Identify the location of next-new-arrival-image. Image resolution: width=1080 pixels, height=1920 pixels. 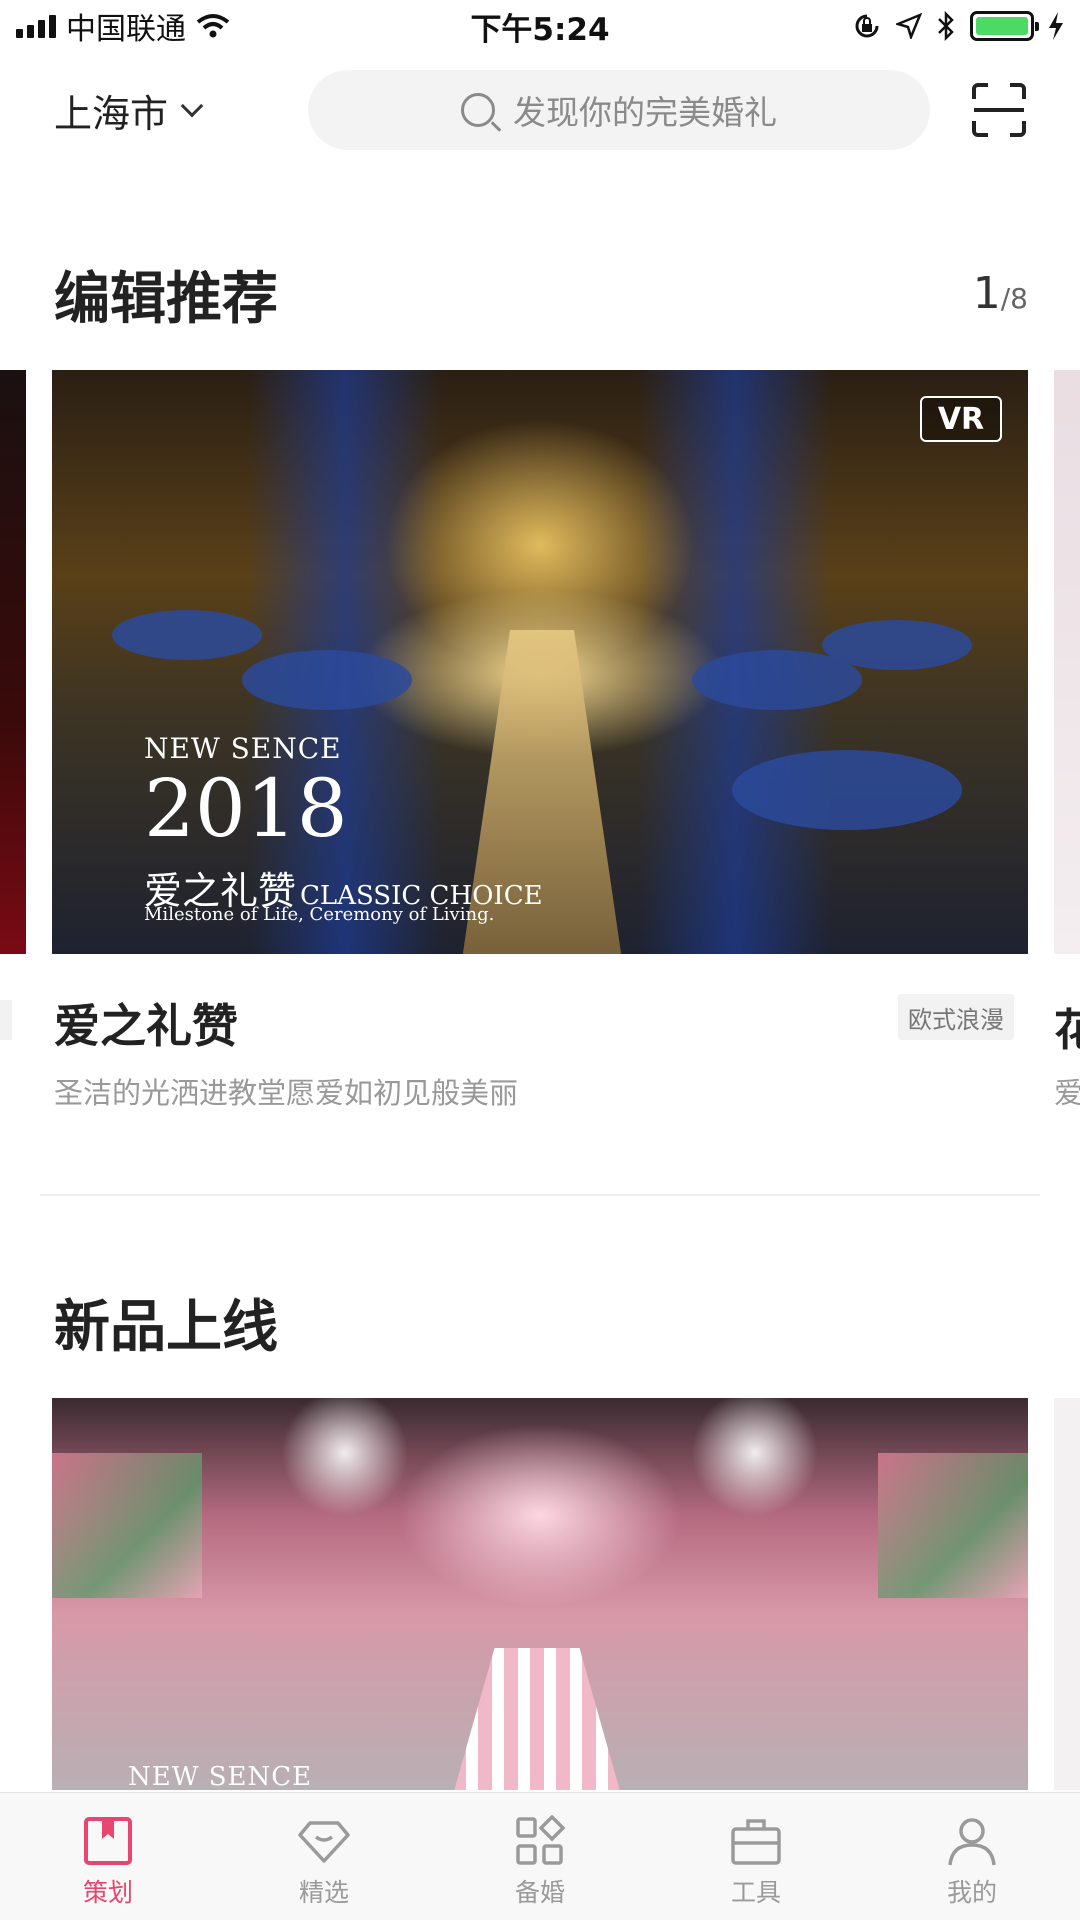
(1067, 1594).